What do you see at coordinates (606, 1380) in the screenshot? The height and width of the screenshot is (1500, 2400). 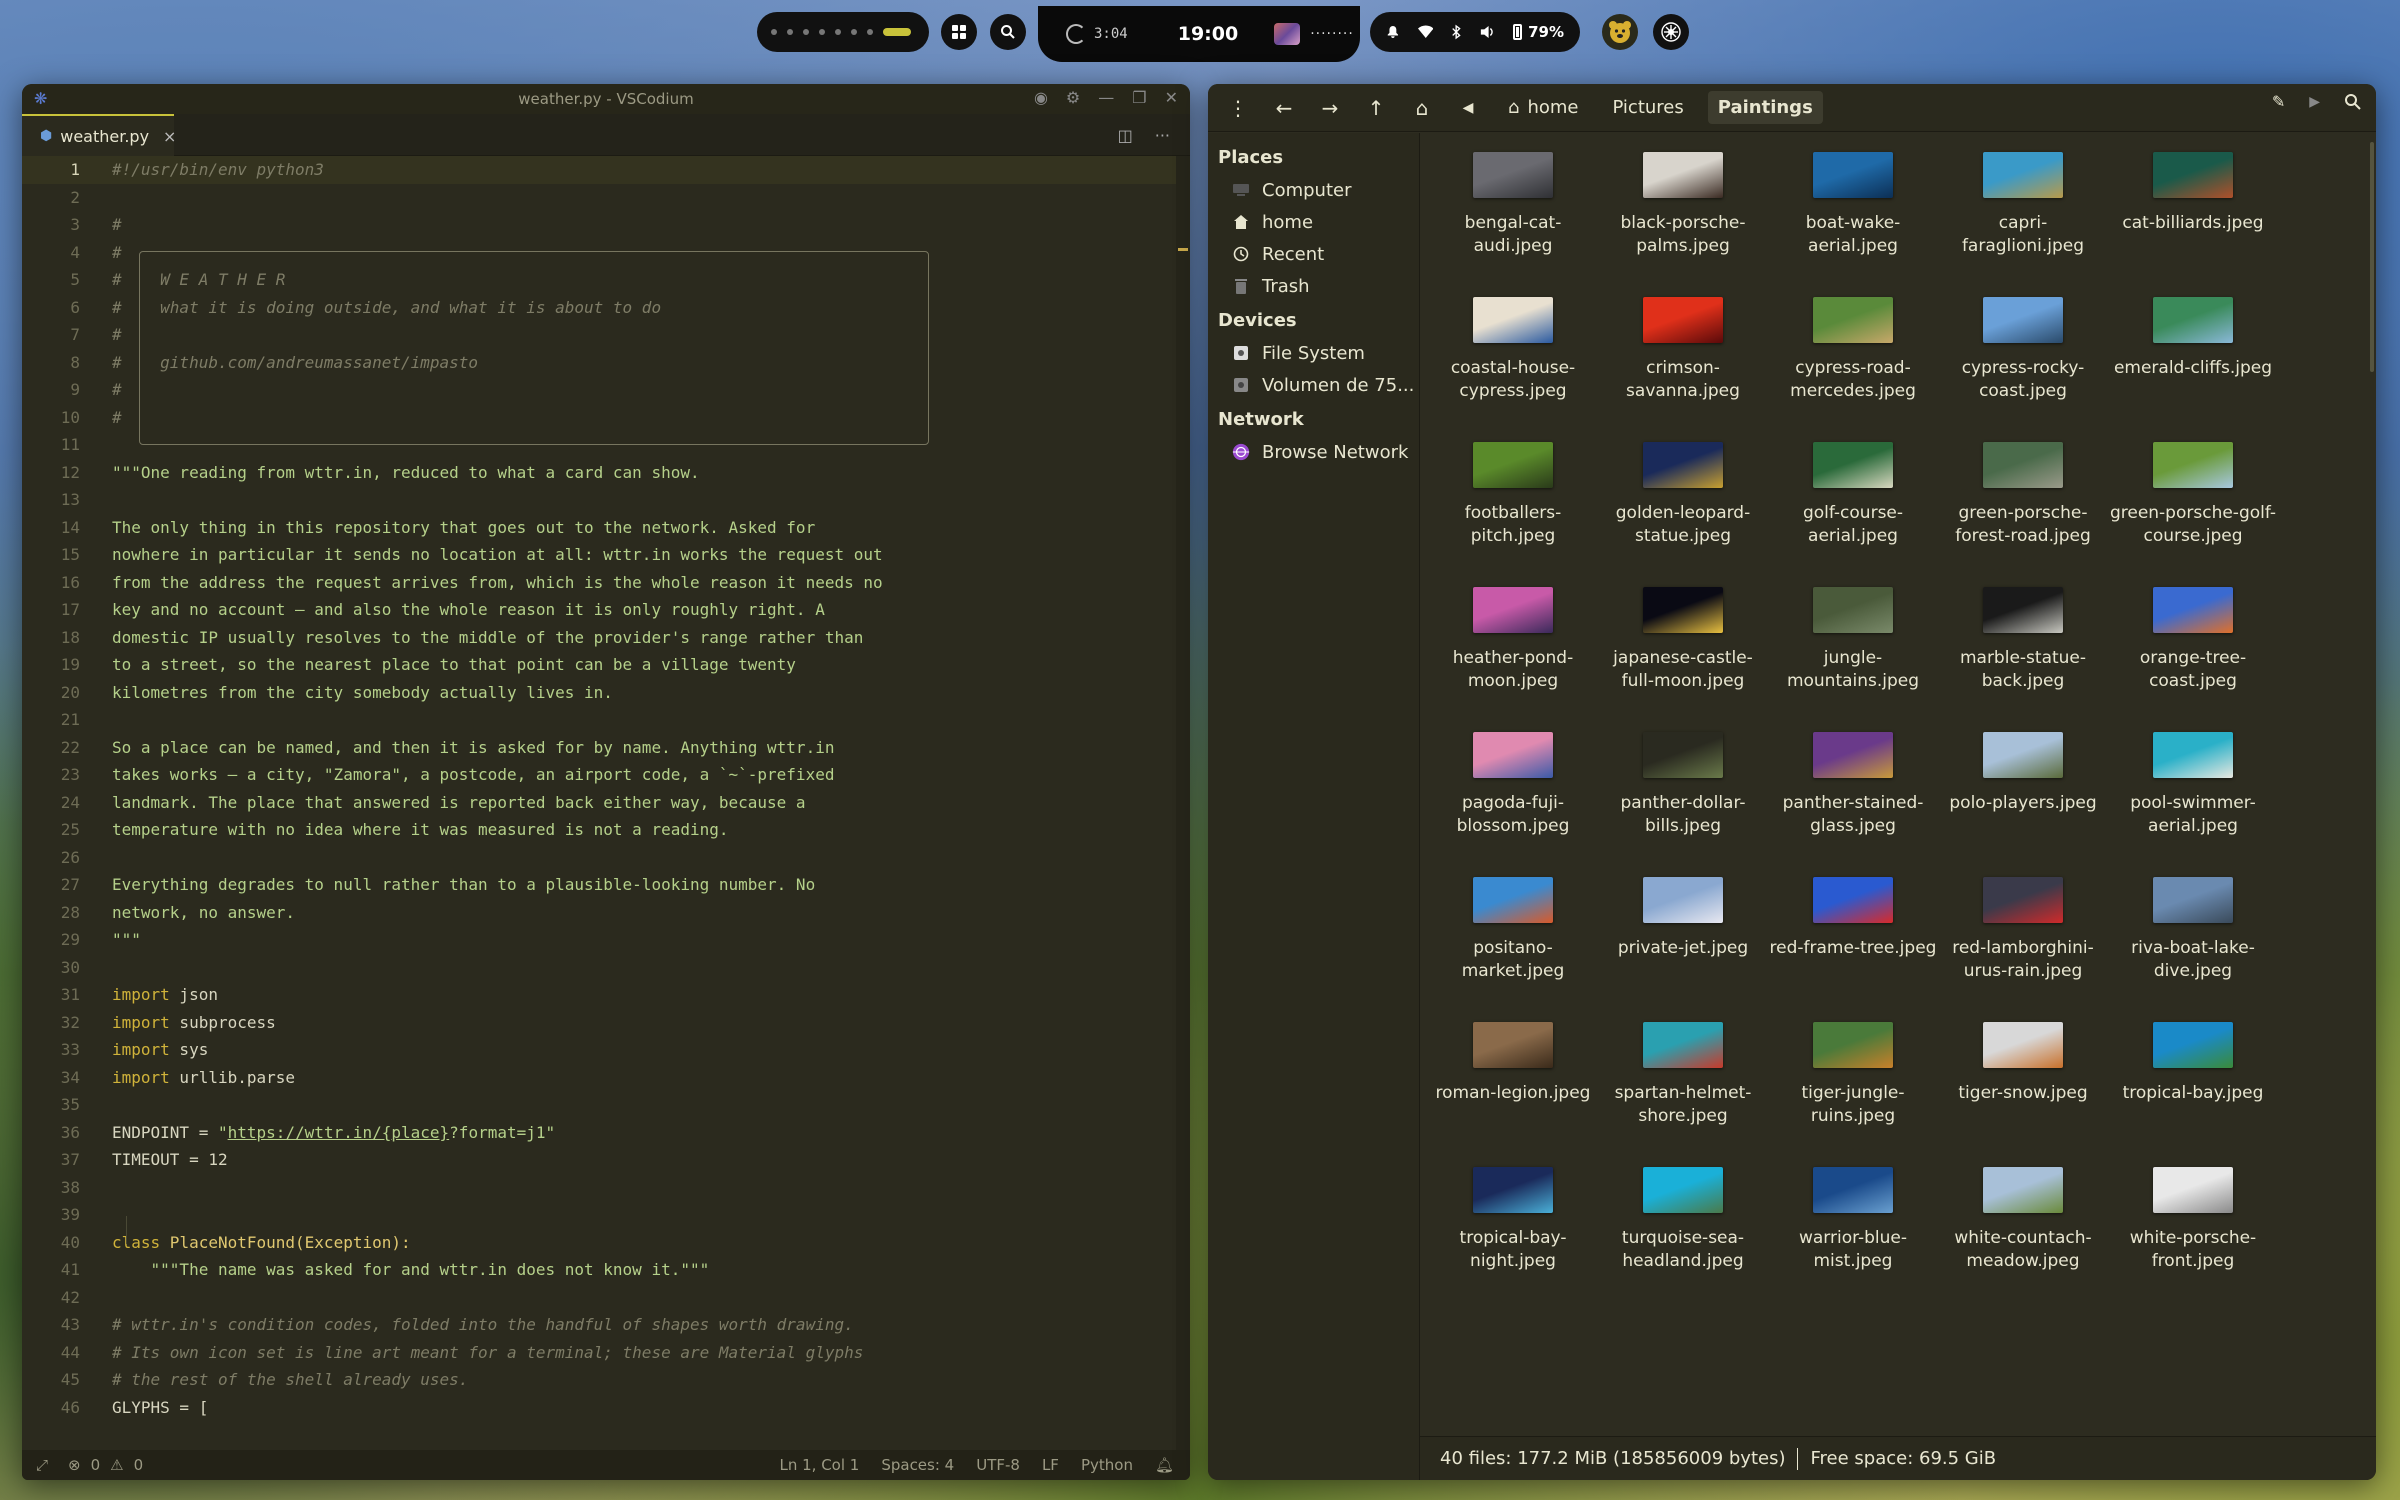 I see `code-line: 45 # the rest of the shell already uses.` at bounding box center [606, 1380].